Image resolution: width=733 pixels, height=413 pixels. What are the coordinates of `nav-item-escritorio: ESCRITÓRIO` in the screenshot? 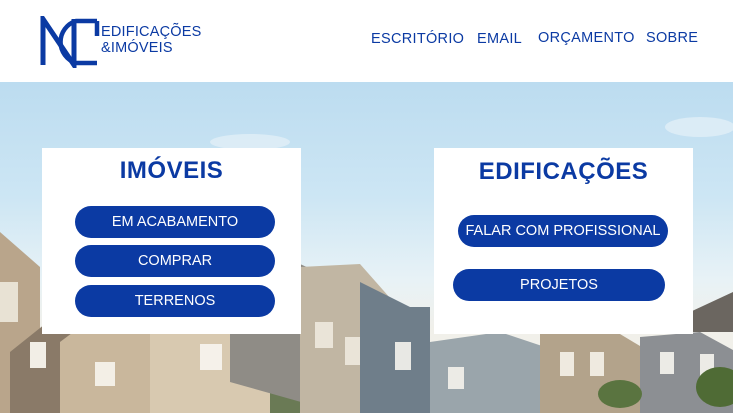 It's located at (417, 39).